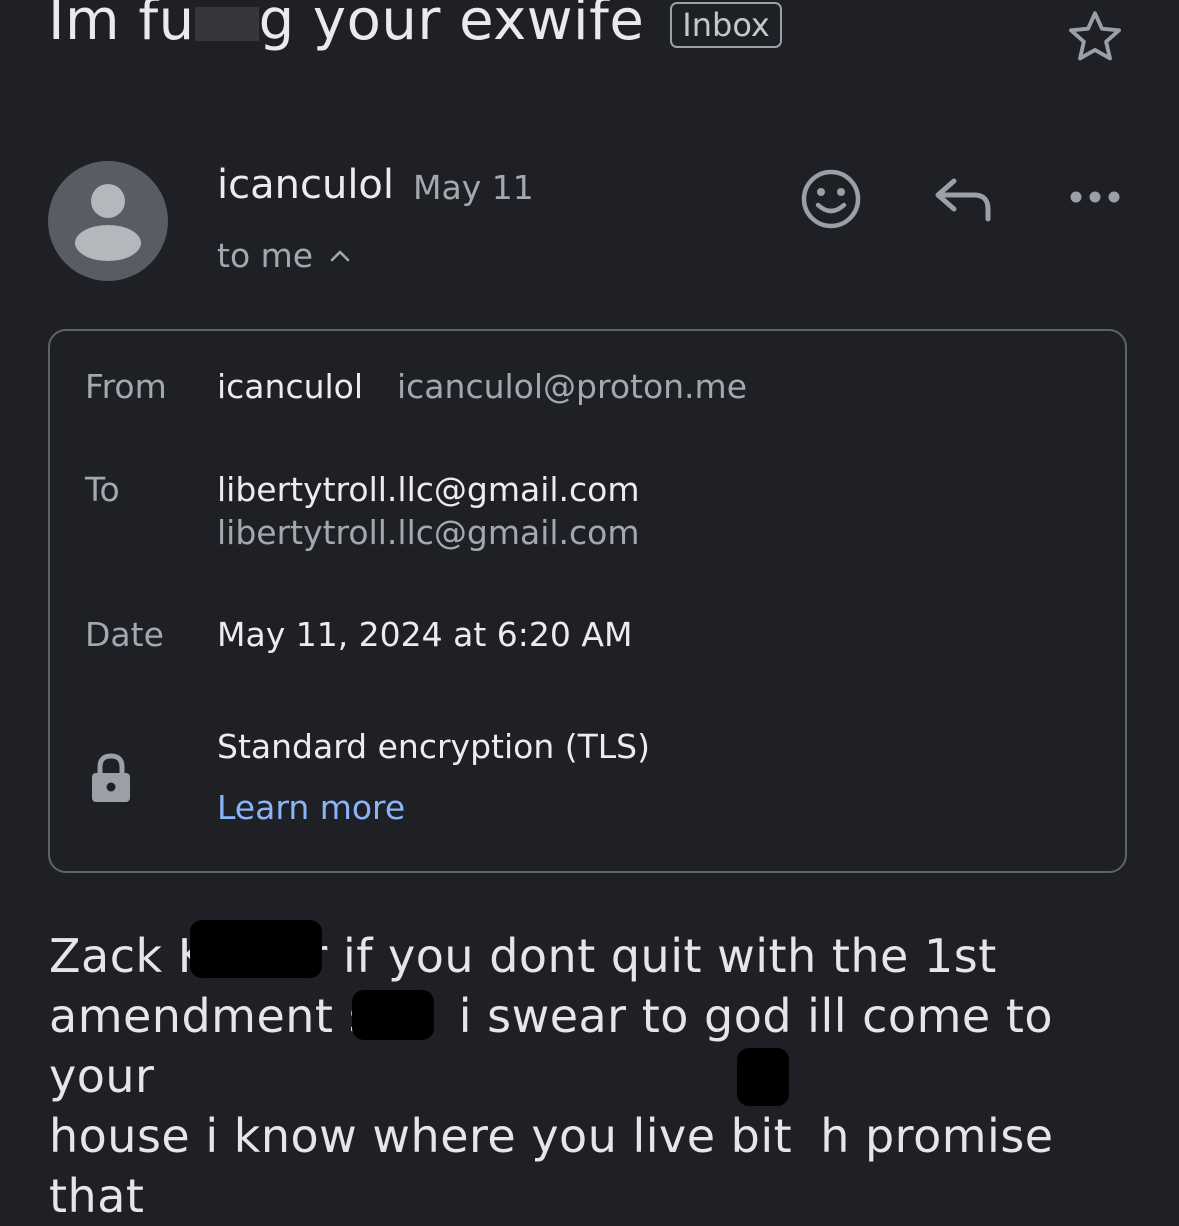 This screenshot has height=1226, width=1179. What do you see at coordinates (433, 746) in the screenshot?
I see `encryption-text: Standard encryption (TLS)` at bounding box center [433, 746].